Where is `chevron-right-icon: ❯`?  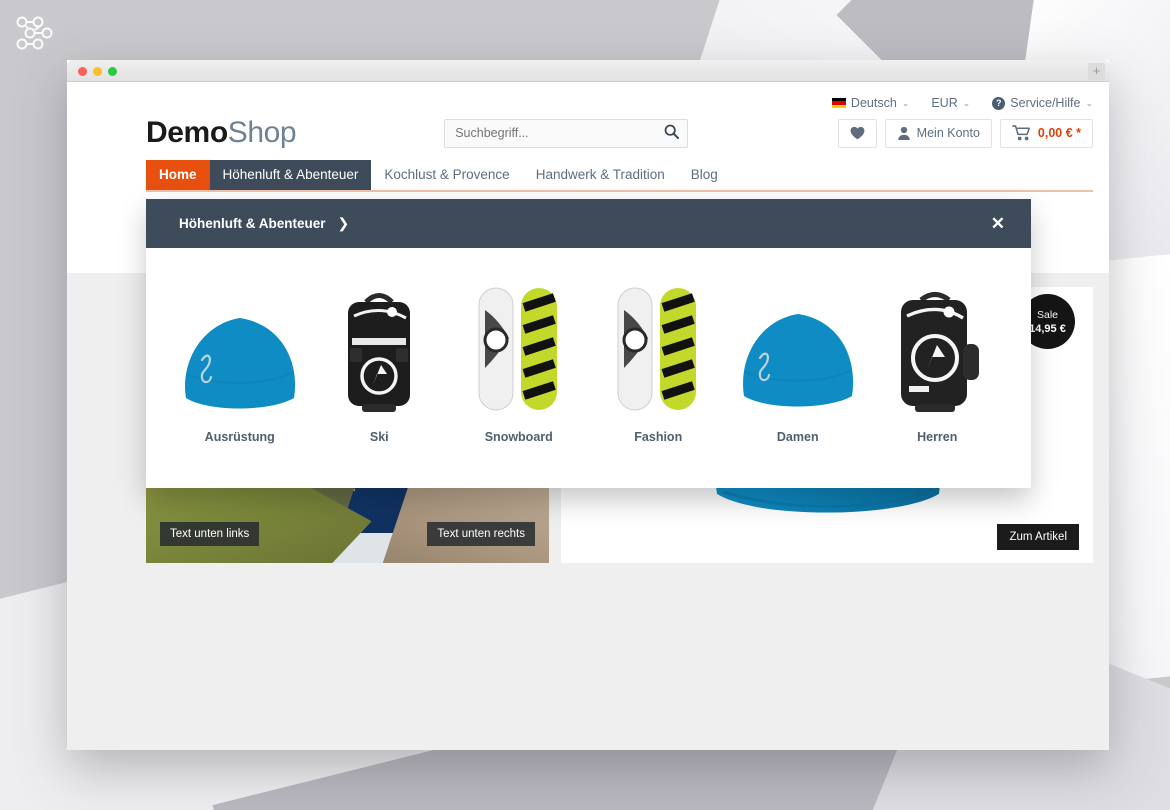 chevron-right-icon: ❯ is located at coordinates (344, 223).